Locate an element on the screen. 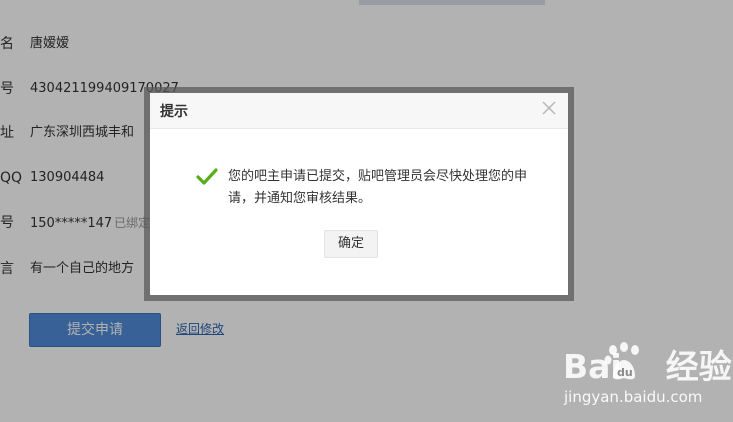 Image resolution: width=733 pixels, height=422 pixels. dialog-message: 您的吧主申请已提交，贴吧管理员会尽快处理您的申请，并通知您审核结果。 is located at coordinates (378, 187).